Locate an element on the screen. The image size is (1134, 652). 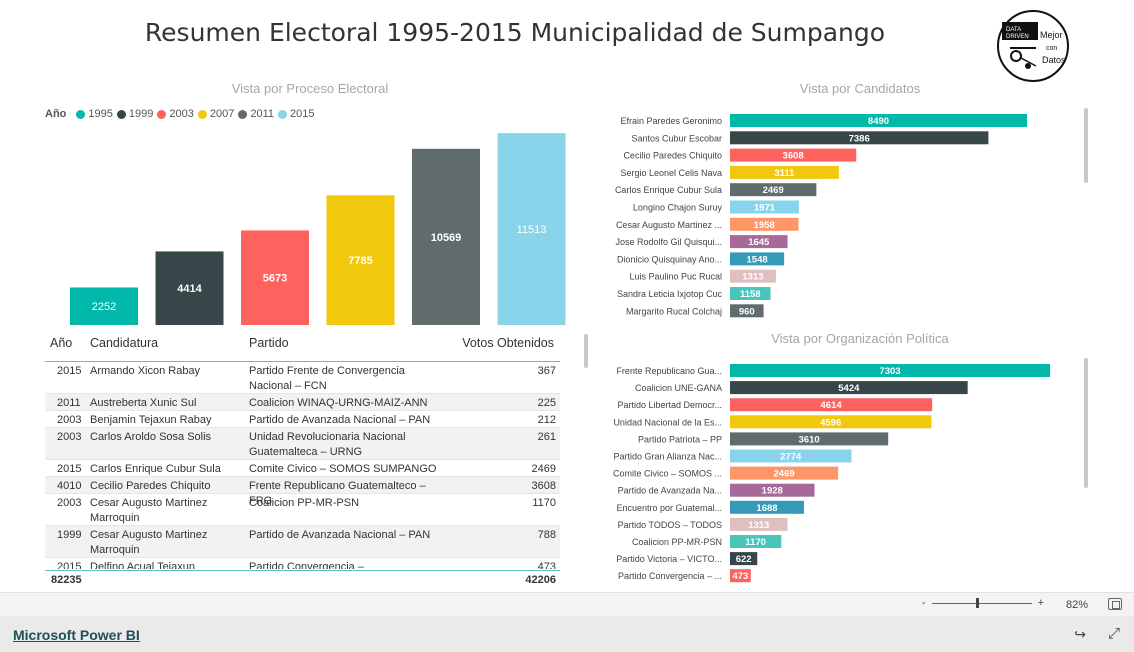
cell-party: Coalicion WINAQ-URNG-MAIZ-ANN is located at coordinates (338, 403).